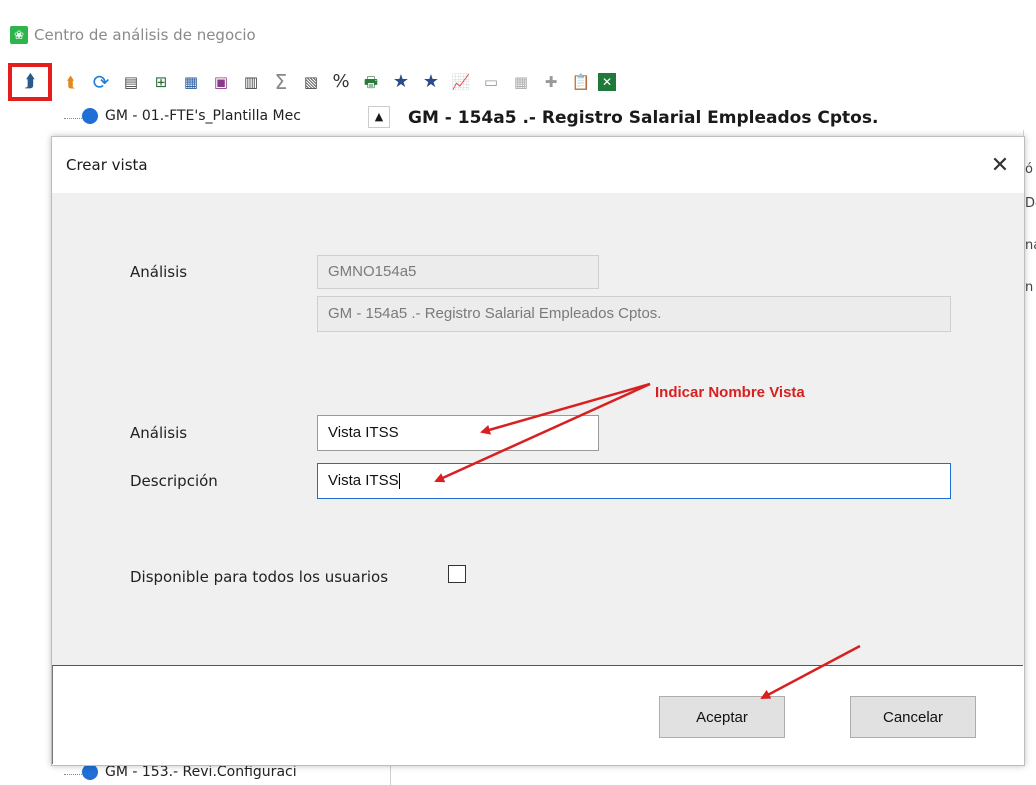 Image resolution: width=1036 pixels, height=785 pixels. Describe the element at coordinates (71, 82) in the screenshot. I see `import-icon: ⮬` at that location.